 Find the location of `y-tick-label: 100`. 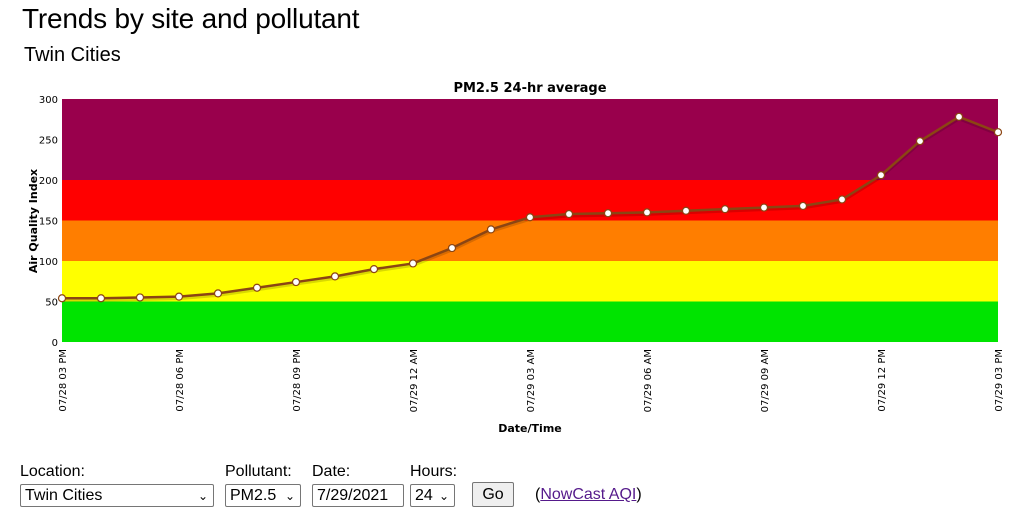

y-tick-label: 100 is located at coordinates (48, 262).